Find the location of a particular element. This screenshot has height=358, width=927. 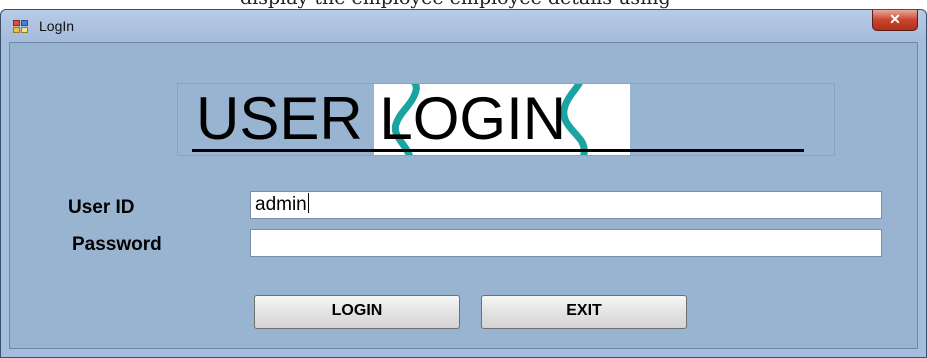

window-title: LogIn is located at coordinates (57, 26).